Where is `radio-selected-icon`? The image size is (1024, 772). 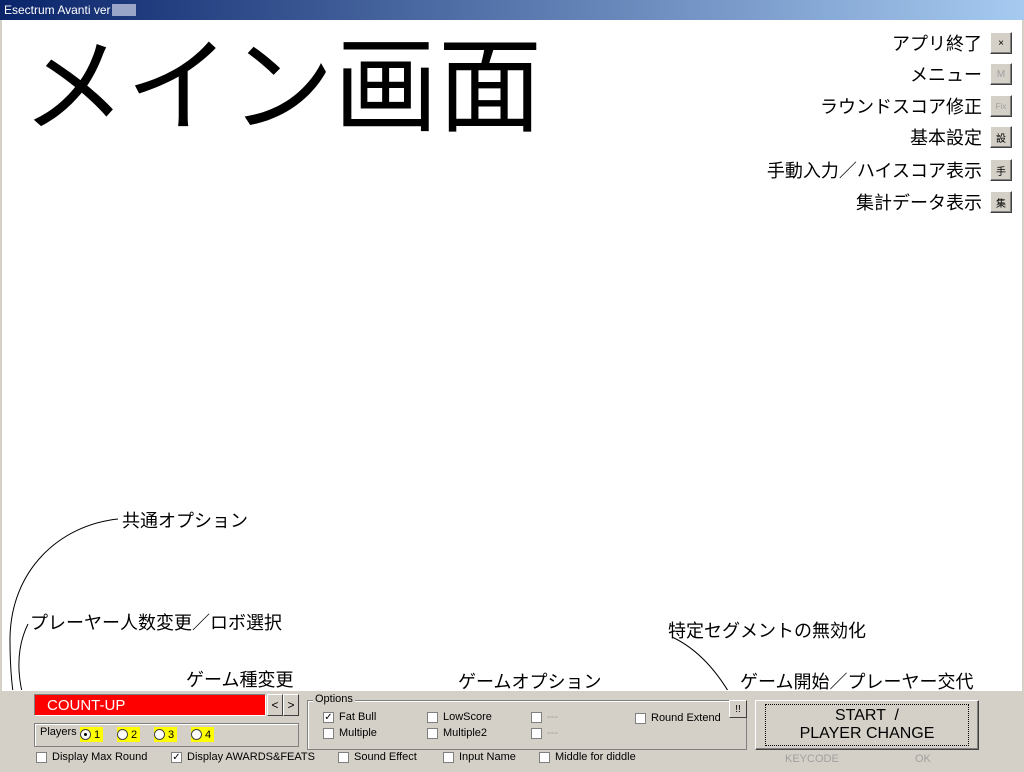
radio-selected-icon is located at coordinates (85, 734).